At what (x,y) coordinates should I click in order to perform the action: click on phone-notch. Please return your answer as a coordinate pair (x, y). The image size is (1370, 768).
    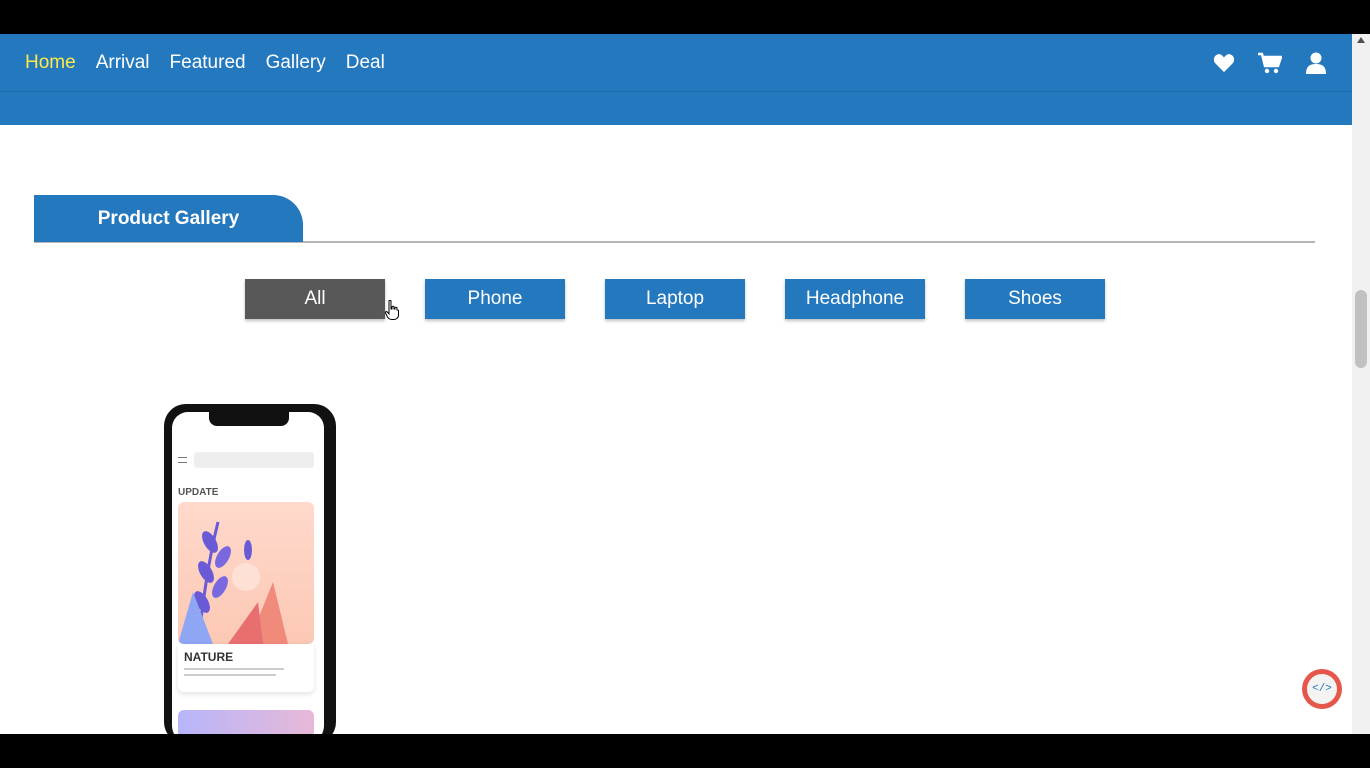
    Looking at the image, I should click on (249, 419).